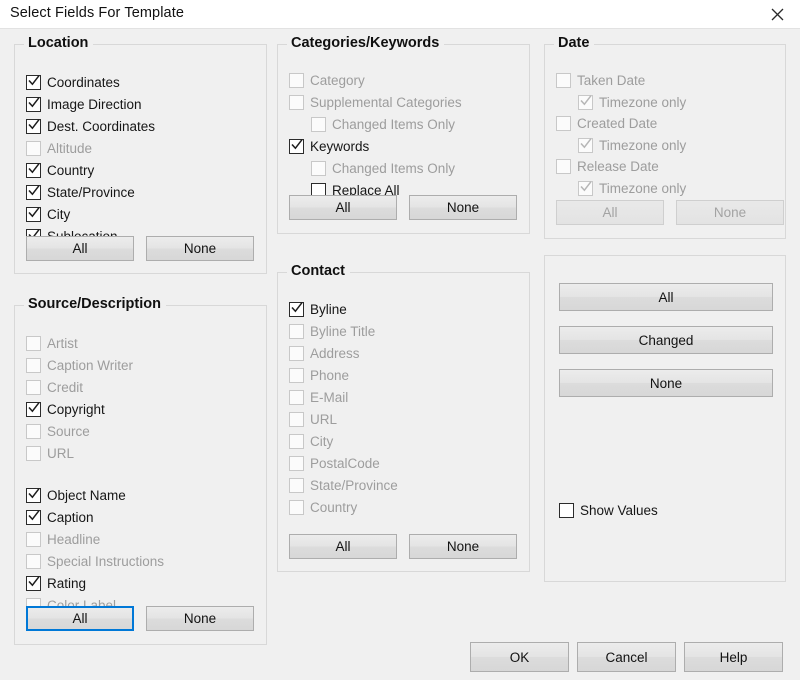  Describe the element at coordinates (666, 340) in the screenshot. I see `global-changed-button: Changed` at that location.